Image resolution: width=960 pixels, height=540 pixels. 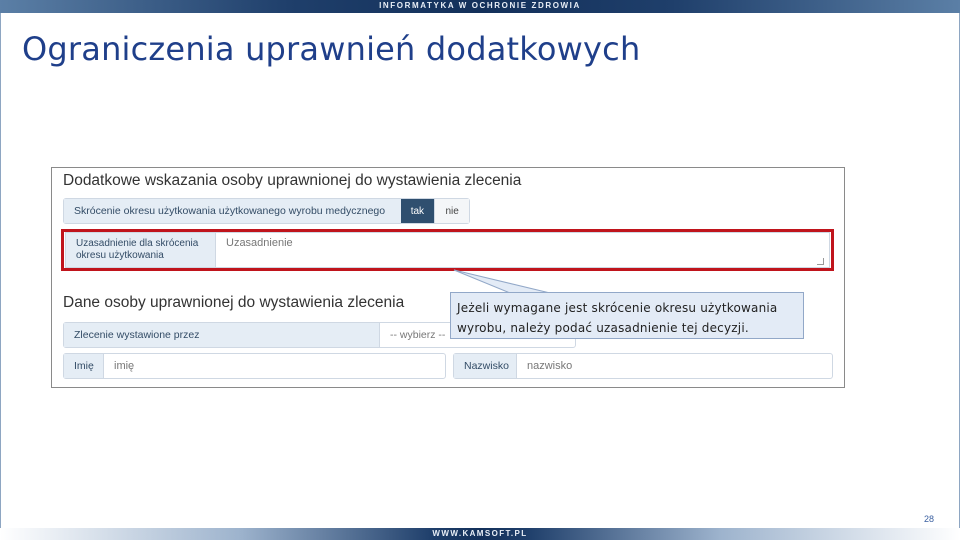 What do you see at coordinates (274, 366) in the screenshot?
I see `first-name-input: imię` at bounding box center [274, 366].